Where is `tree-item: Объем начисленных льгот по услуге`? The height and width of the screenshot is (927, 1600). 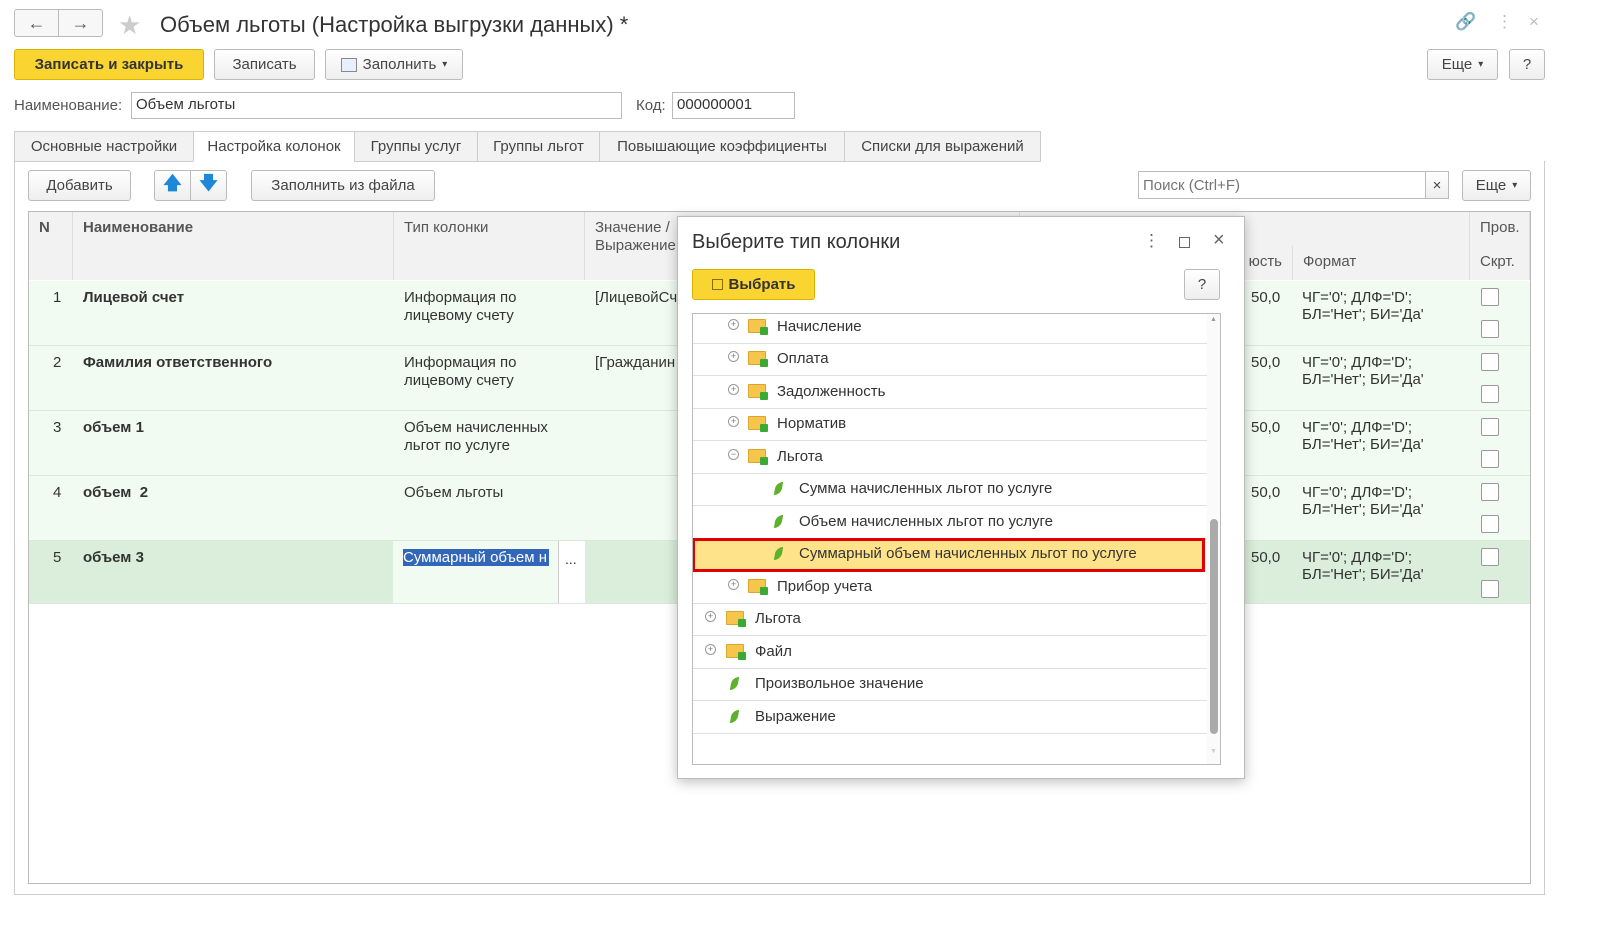 tree-item: Объем начисленных льгот по услуге is located at coordinates (950, 522).